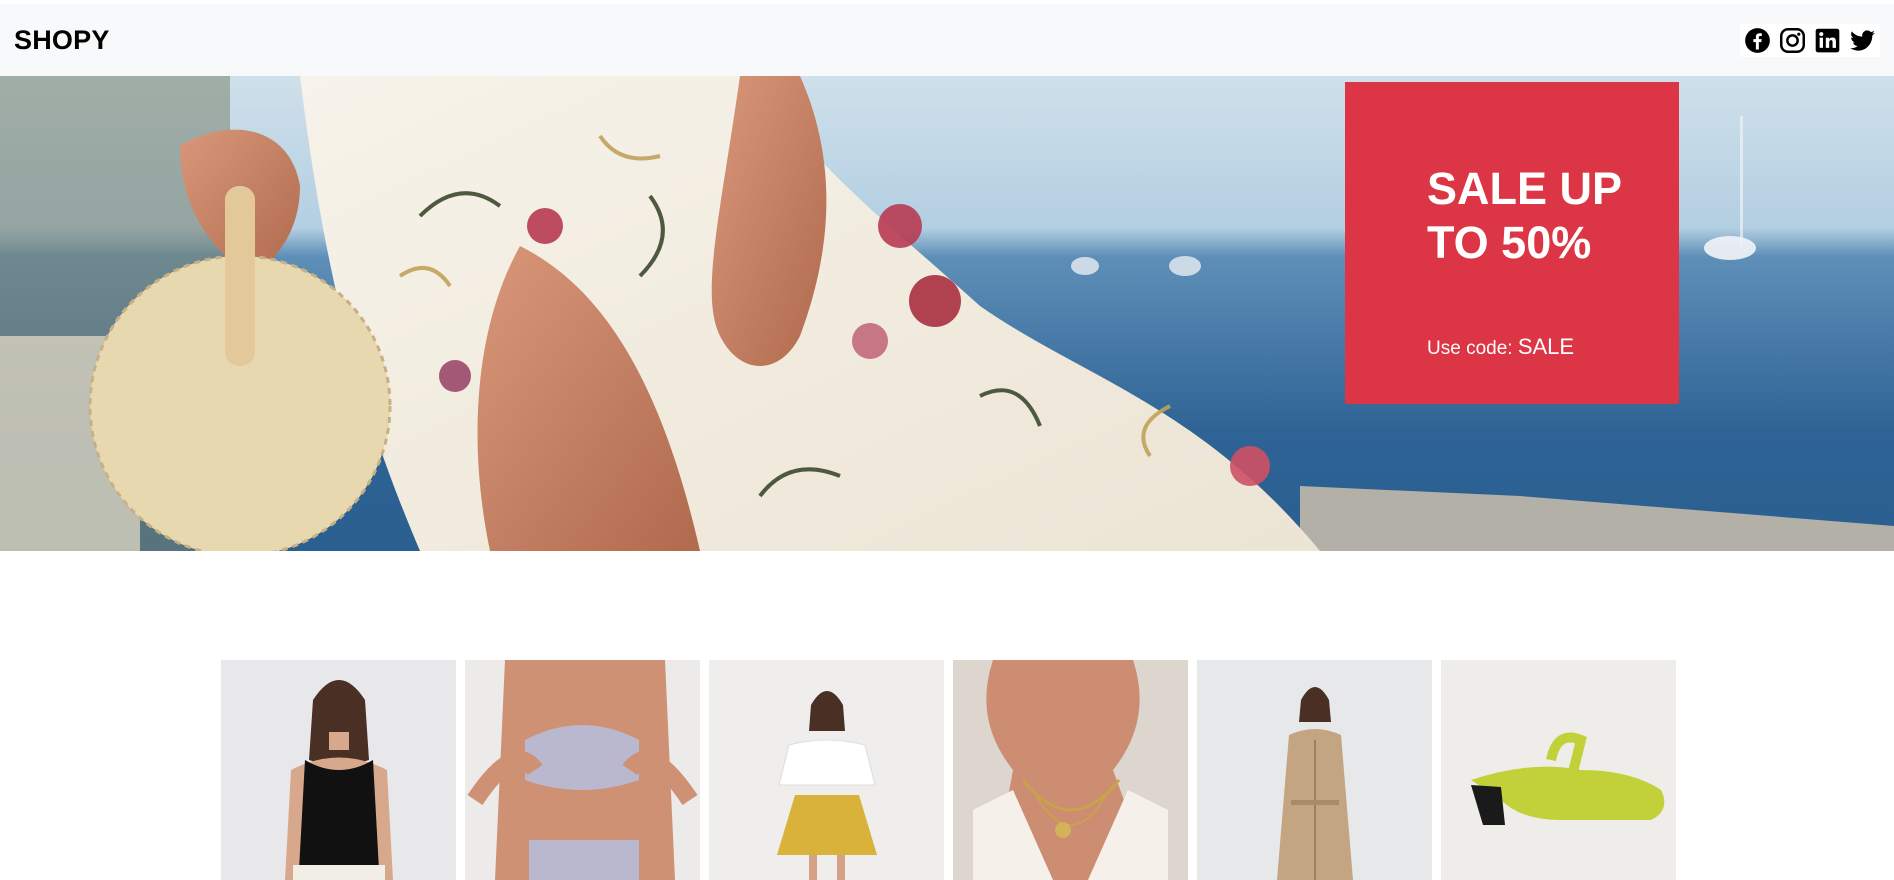  I want to click on twitter-icon, so click(1862, 40).